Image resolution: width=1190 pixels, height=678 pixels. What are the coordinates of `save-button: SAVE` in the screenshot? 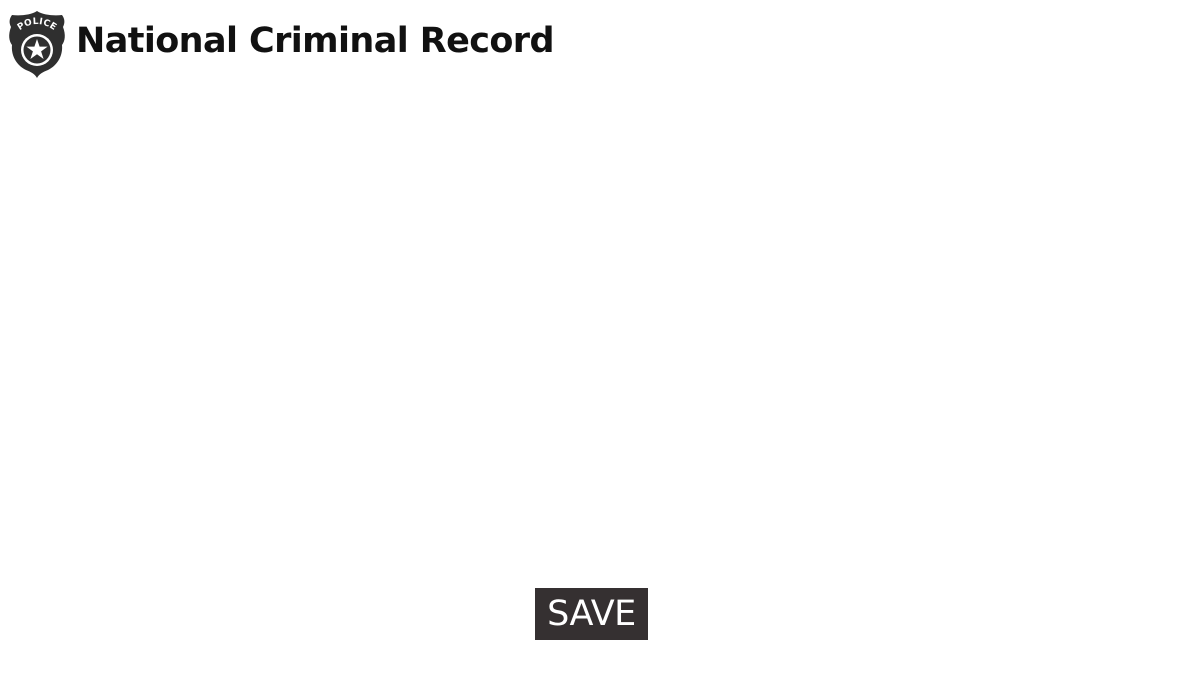 It's located at (591, 614).